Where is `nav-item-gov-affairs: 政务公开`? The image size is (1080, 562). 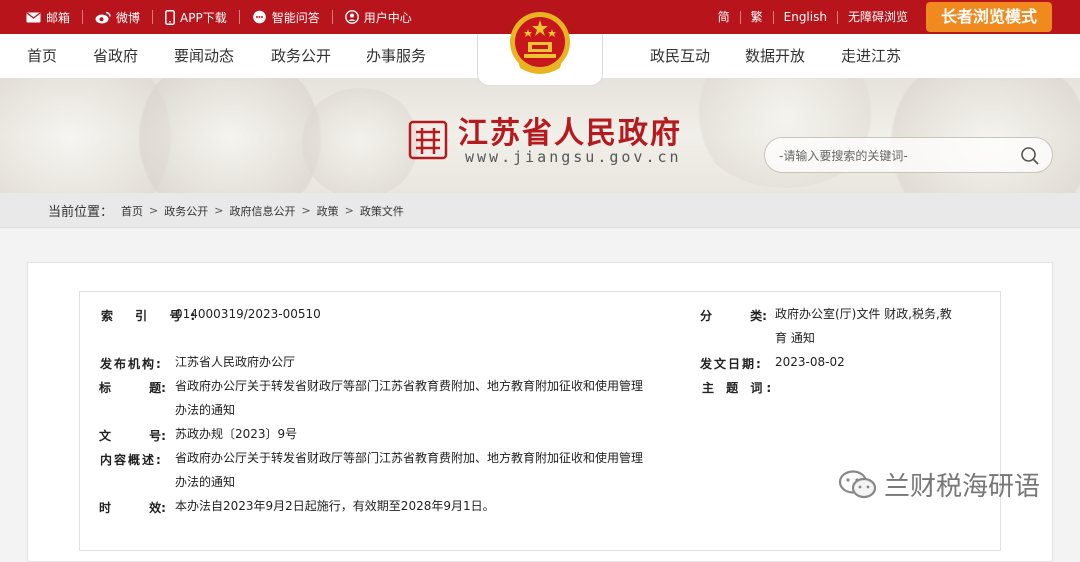
nav-item-gov-affairs: 政务公开 is located at coordinates (301, 56).